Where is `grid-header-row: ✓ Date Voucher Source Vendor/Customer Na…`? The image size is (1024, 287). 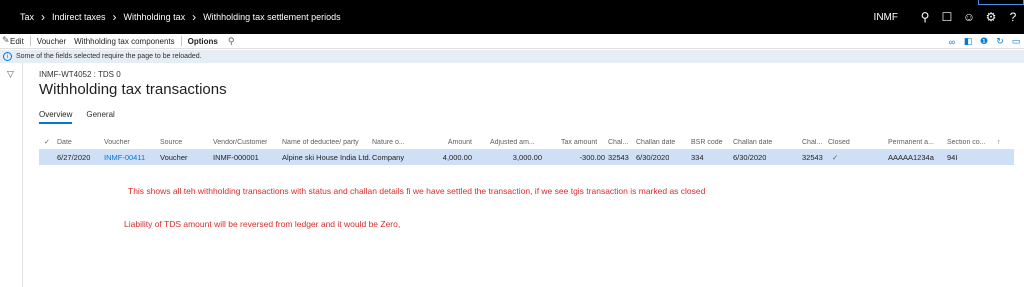
grid-header-row: ✓ Date Voucher Source Vendor/Customer Na… is located at coordinates (526, 142).